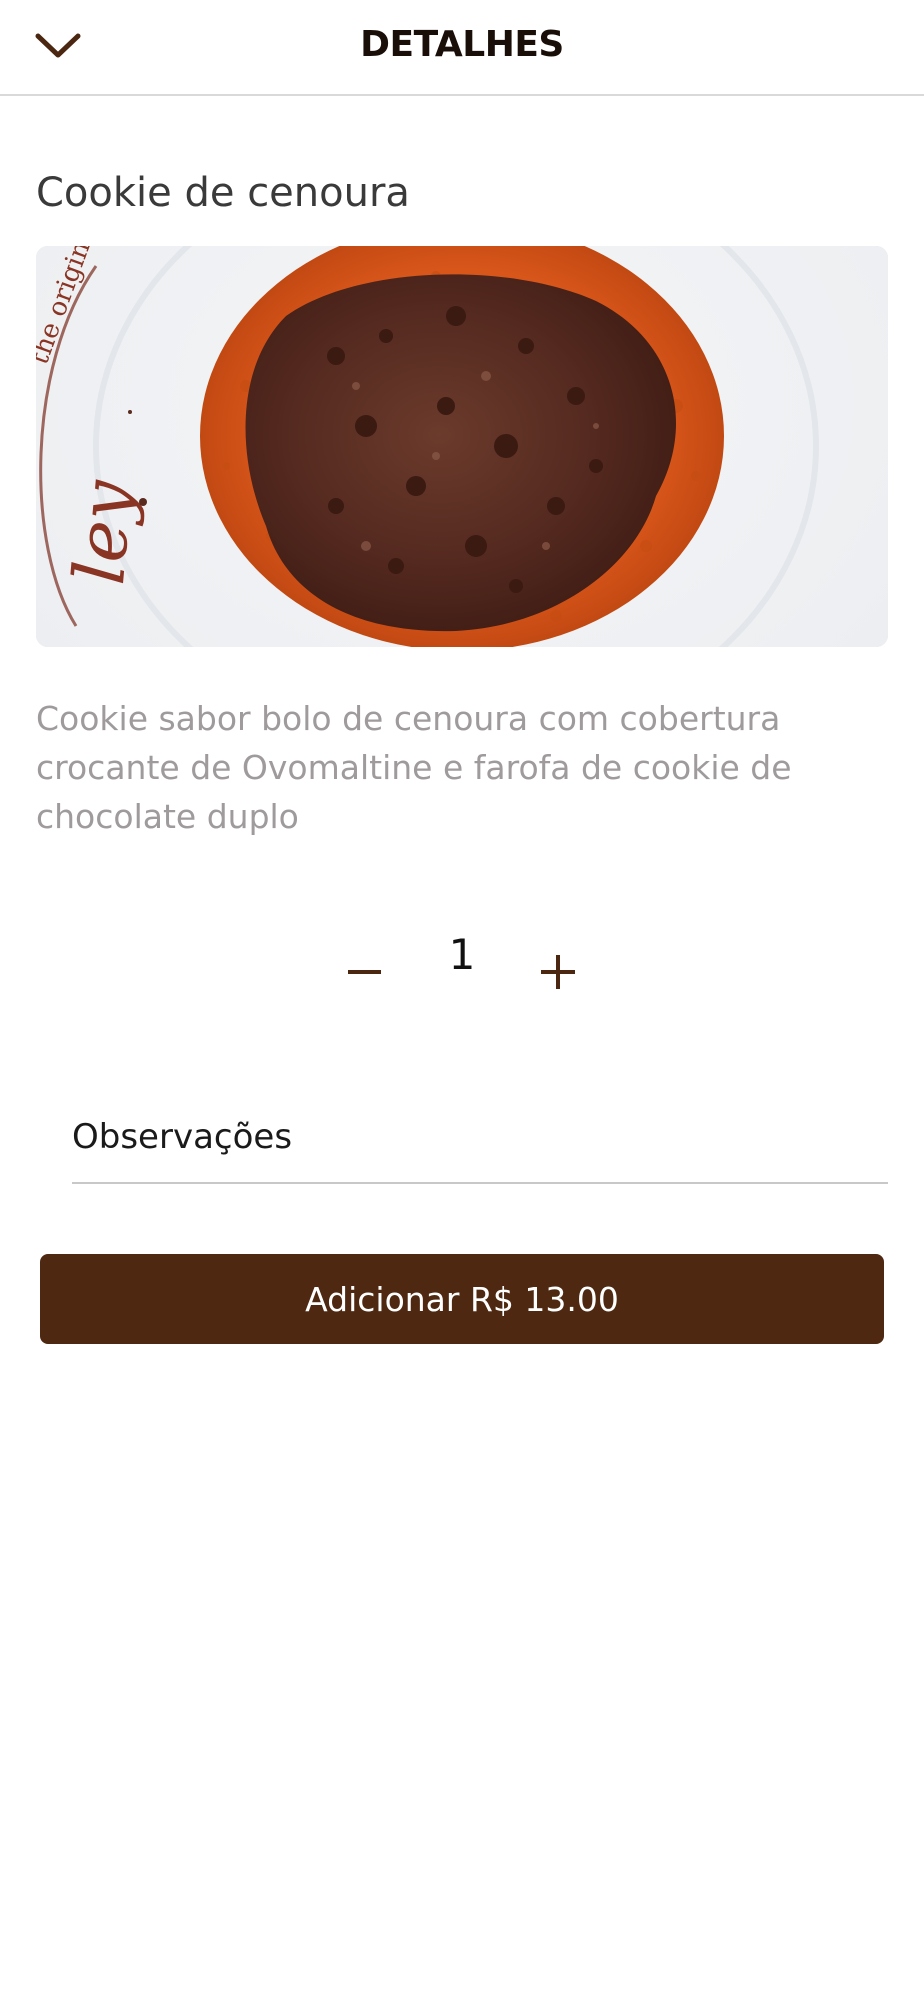  I want to click on add-to-cart-button: Adicionar R$ 13.00, so click(462, 1299).